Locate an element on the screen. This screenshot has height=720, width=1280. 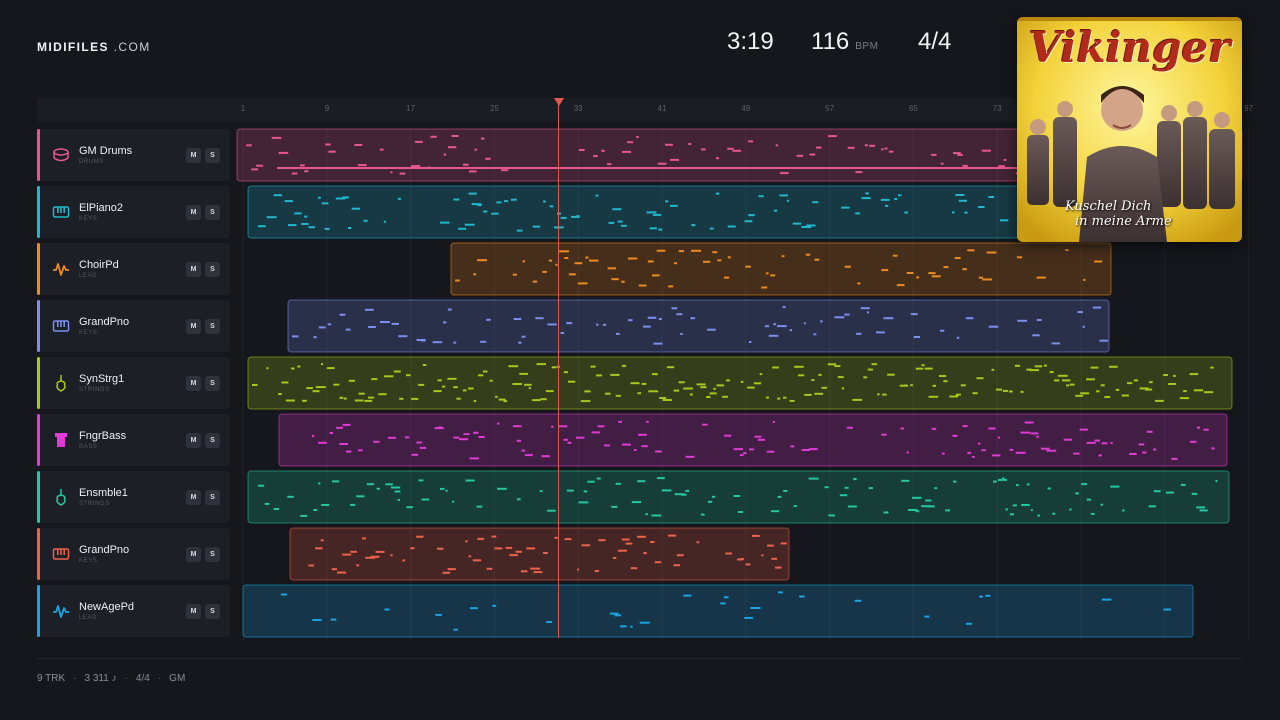
playhead-handle is located at coordinates (559, 102).